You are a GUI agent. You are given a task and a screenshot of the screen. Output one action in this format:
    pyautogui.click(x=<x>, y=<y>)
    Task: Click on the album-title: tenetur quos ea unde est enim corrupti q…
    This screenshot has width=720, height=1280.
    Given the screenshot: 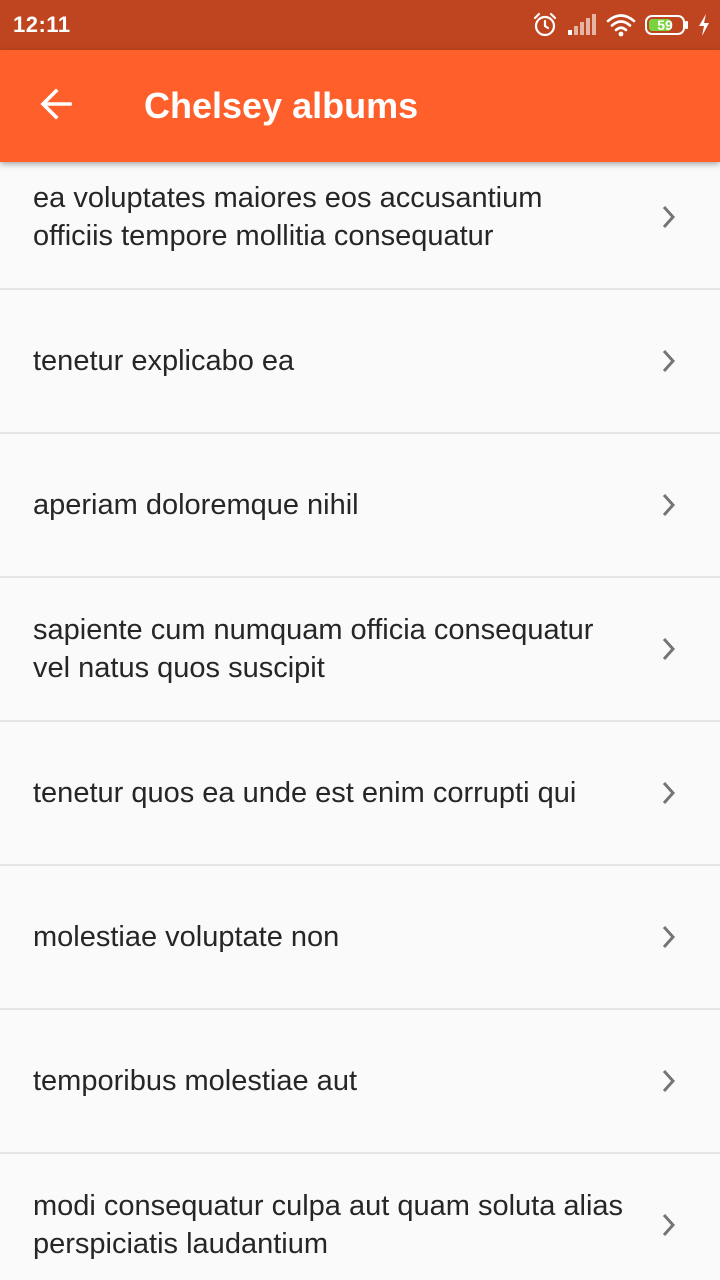 What is the action you would take?
    pyautogui.click(x=305, y=793)
    